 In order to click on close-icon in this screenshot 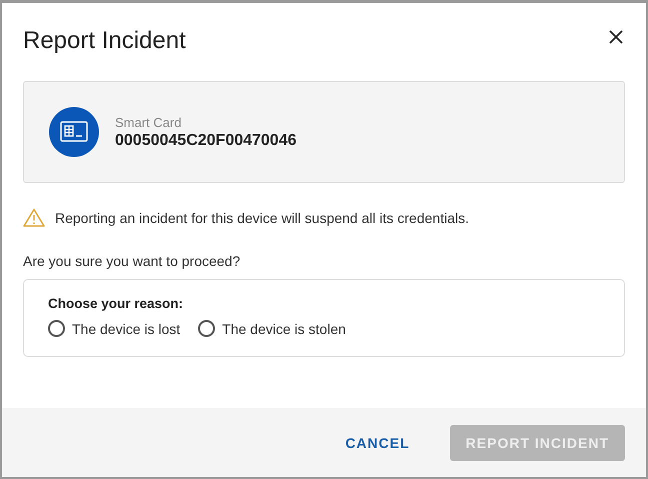, I will do `click(616, 37)`.